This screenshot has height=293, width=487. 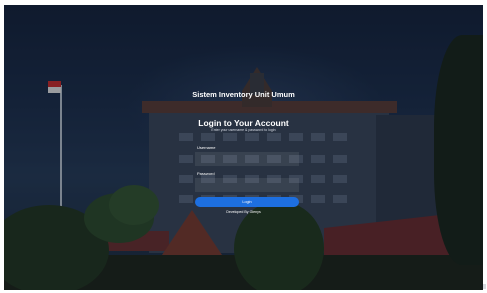 What do you see at coordinates (243, 94) in the screenshot?
I see `app-title: Sistem Inventory Unit Umum` at bounding box center [243, 94].